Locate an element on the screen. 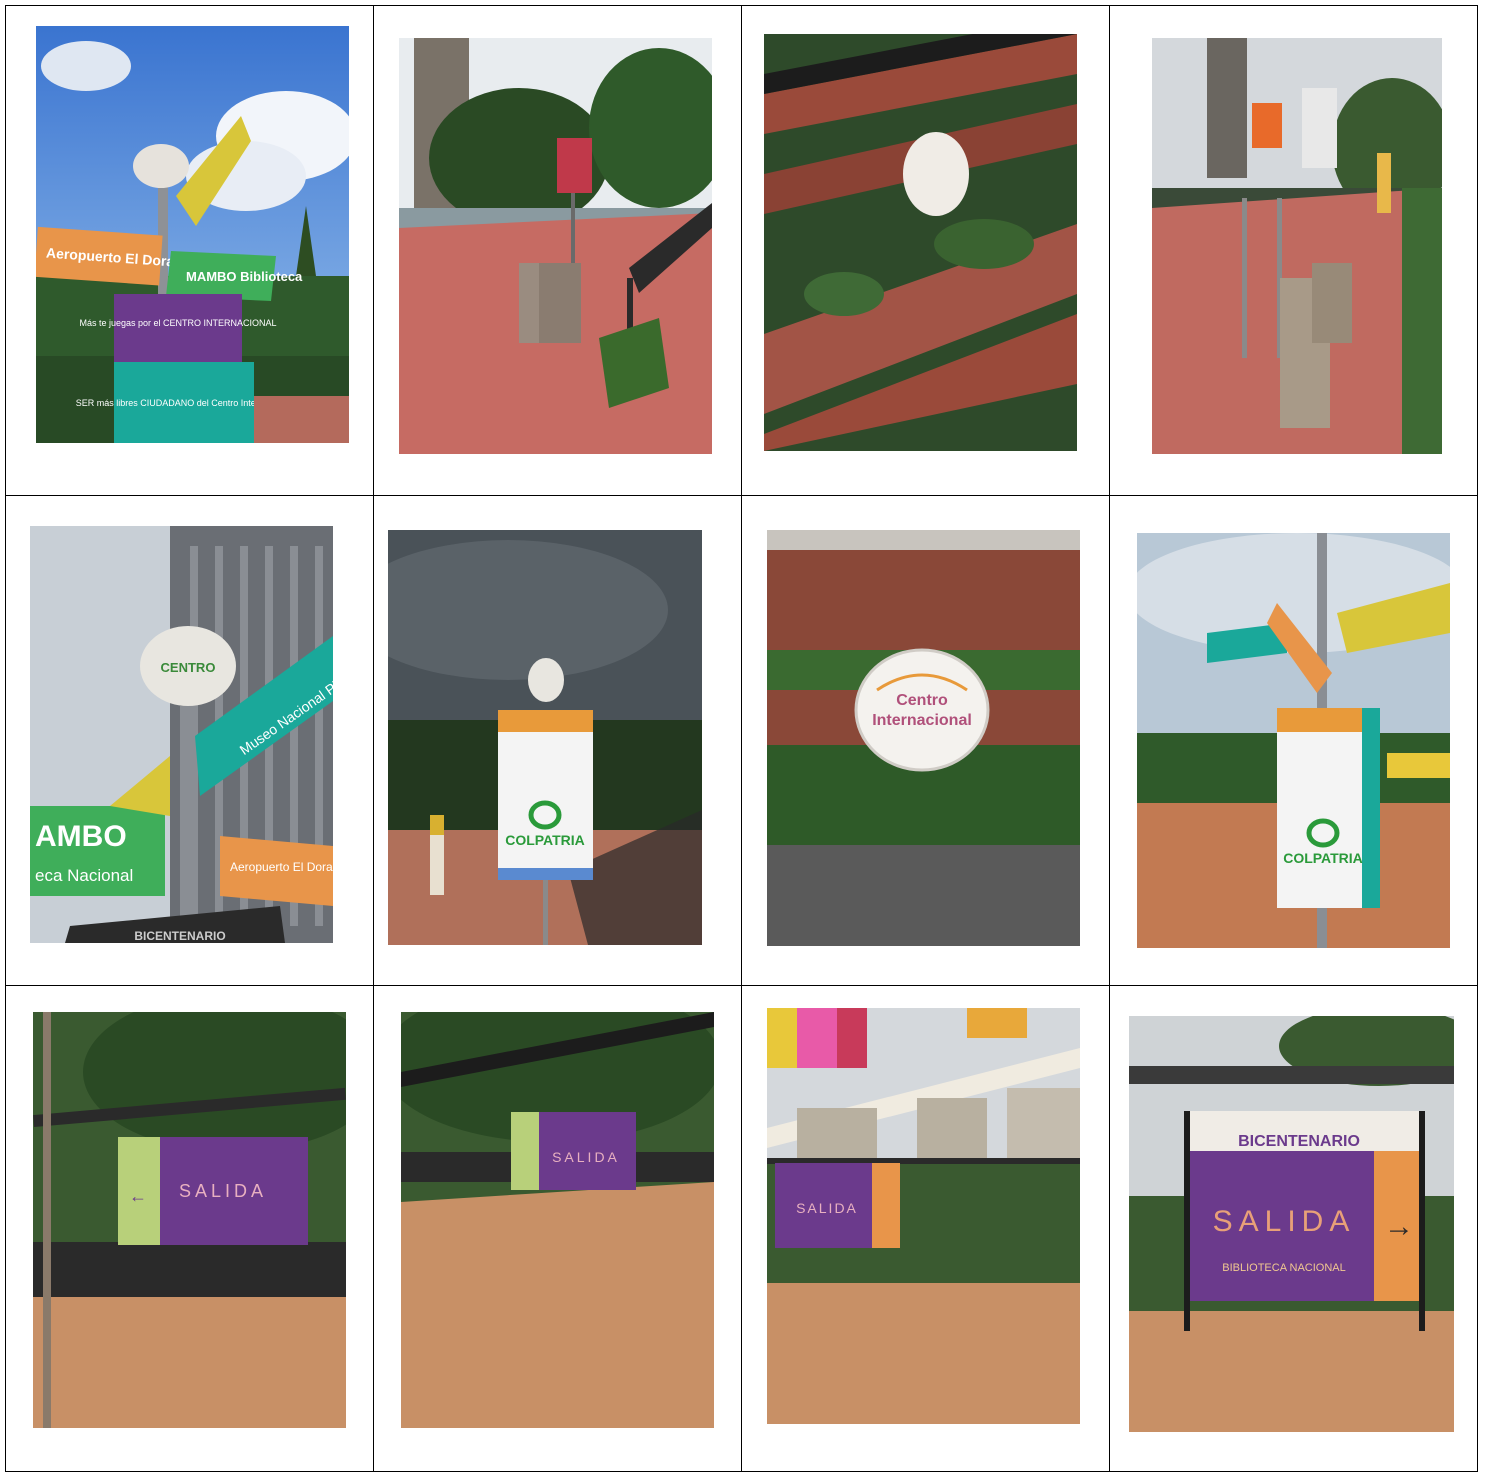 This screenshot has height=1473, width=1485. photo-bench-logo-disk: Centro Internacional is located at coordinates (923, 738).